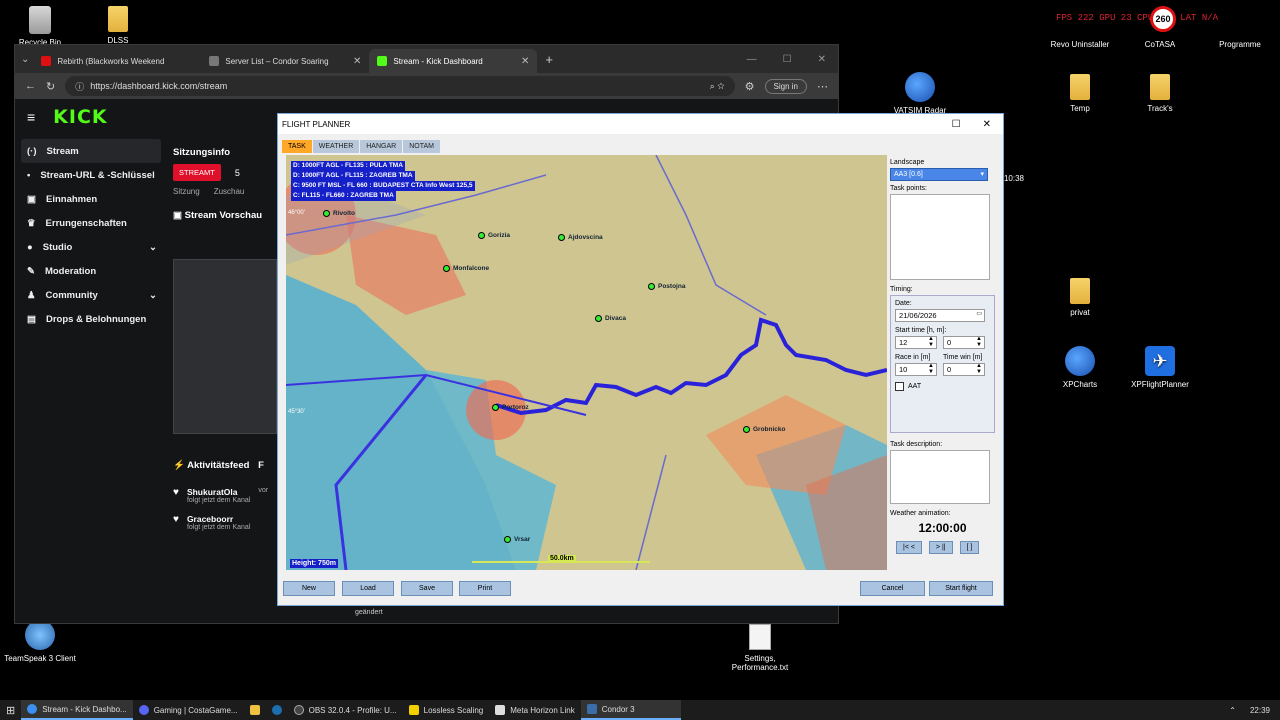  What do you see at coordinates (916, 369) in the screenshot?
I see `race-stepper: 10 ▲ ▼` at bounding box center [916, 369].